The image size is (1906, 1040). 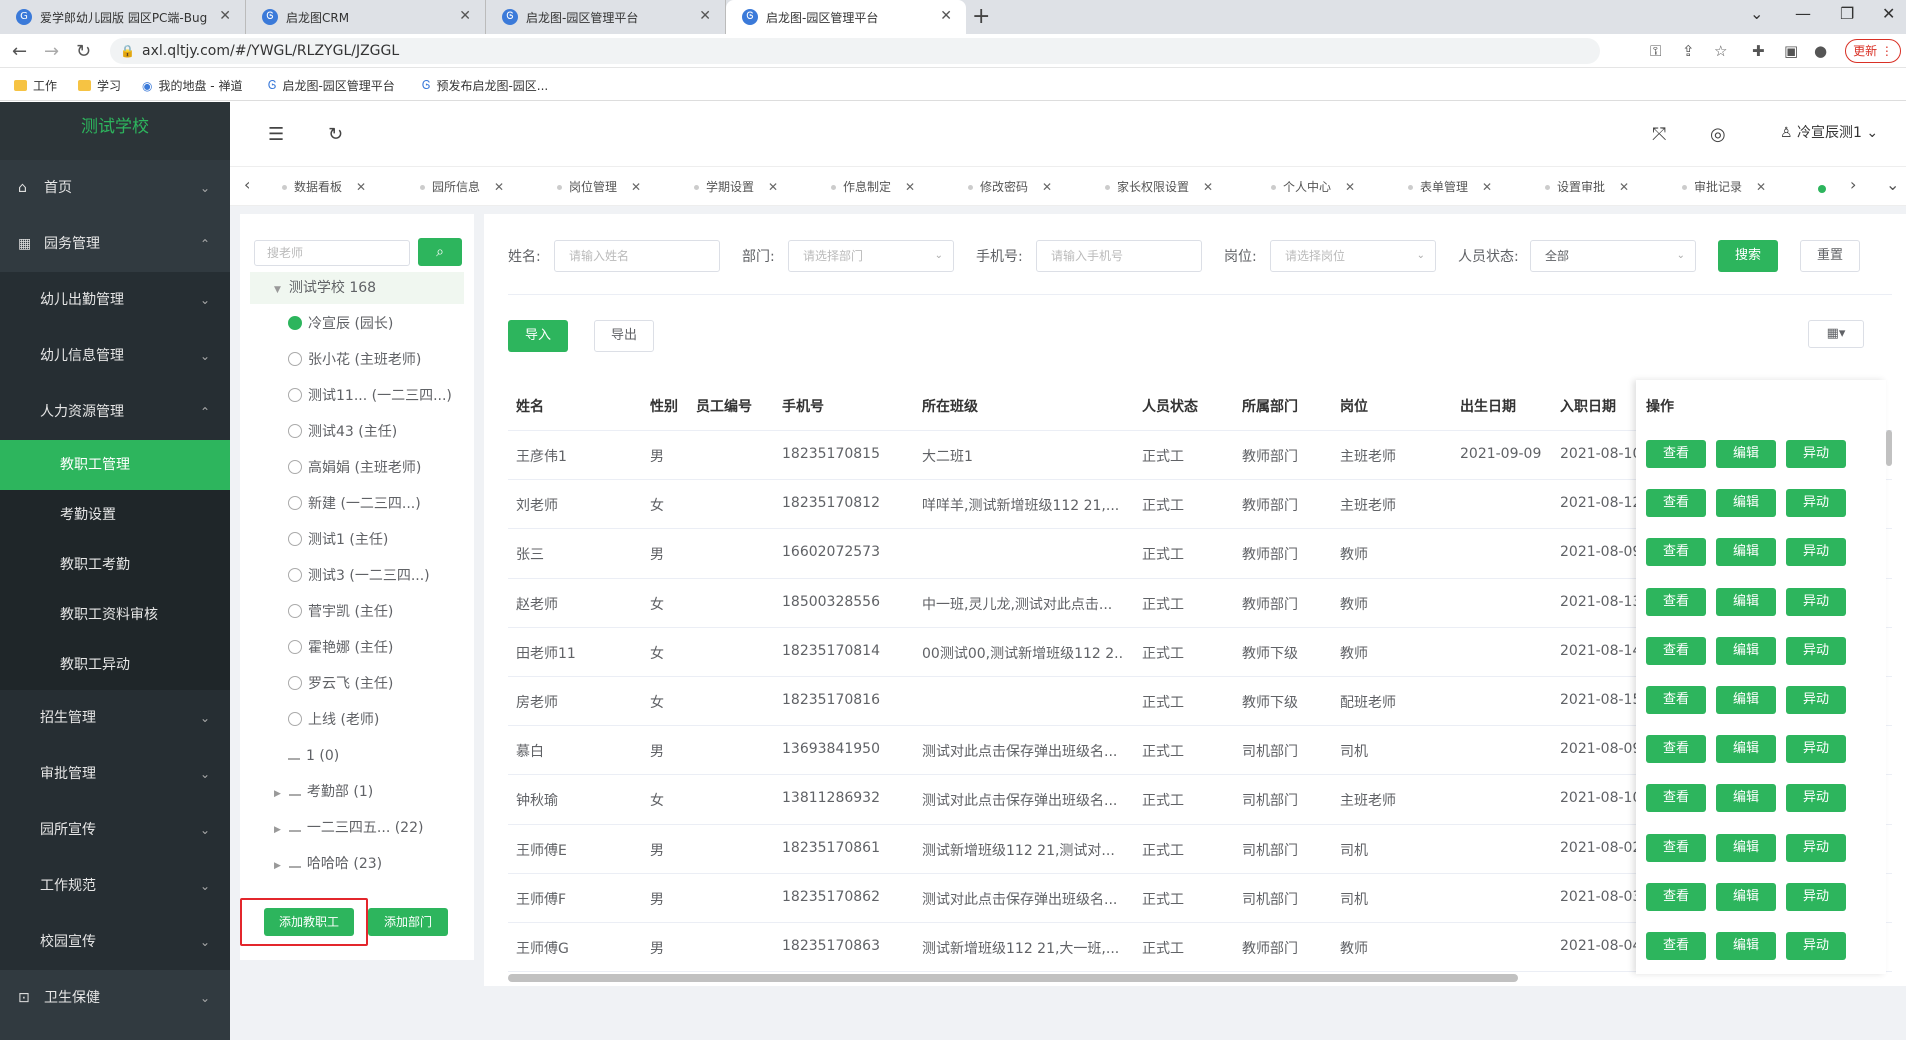 I want to click on bookmark-item: 工作, so click(x=35, y=85).